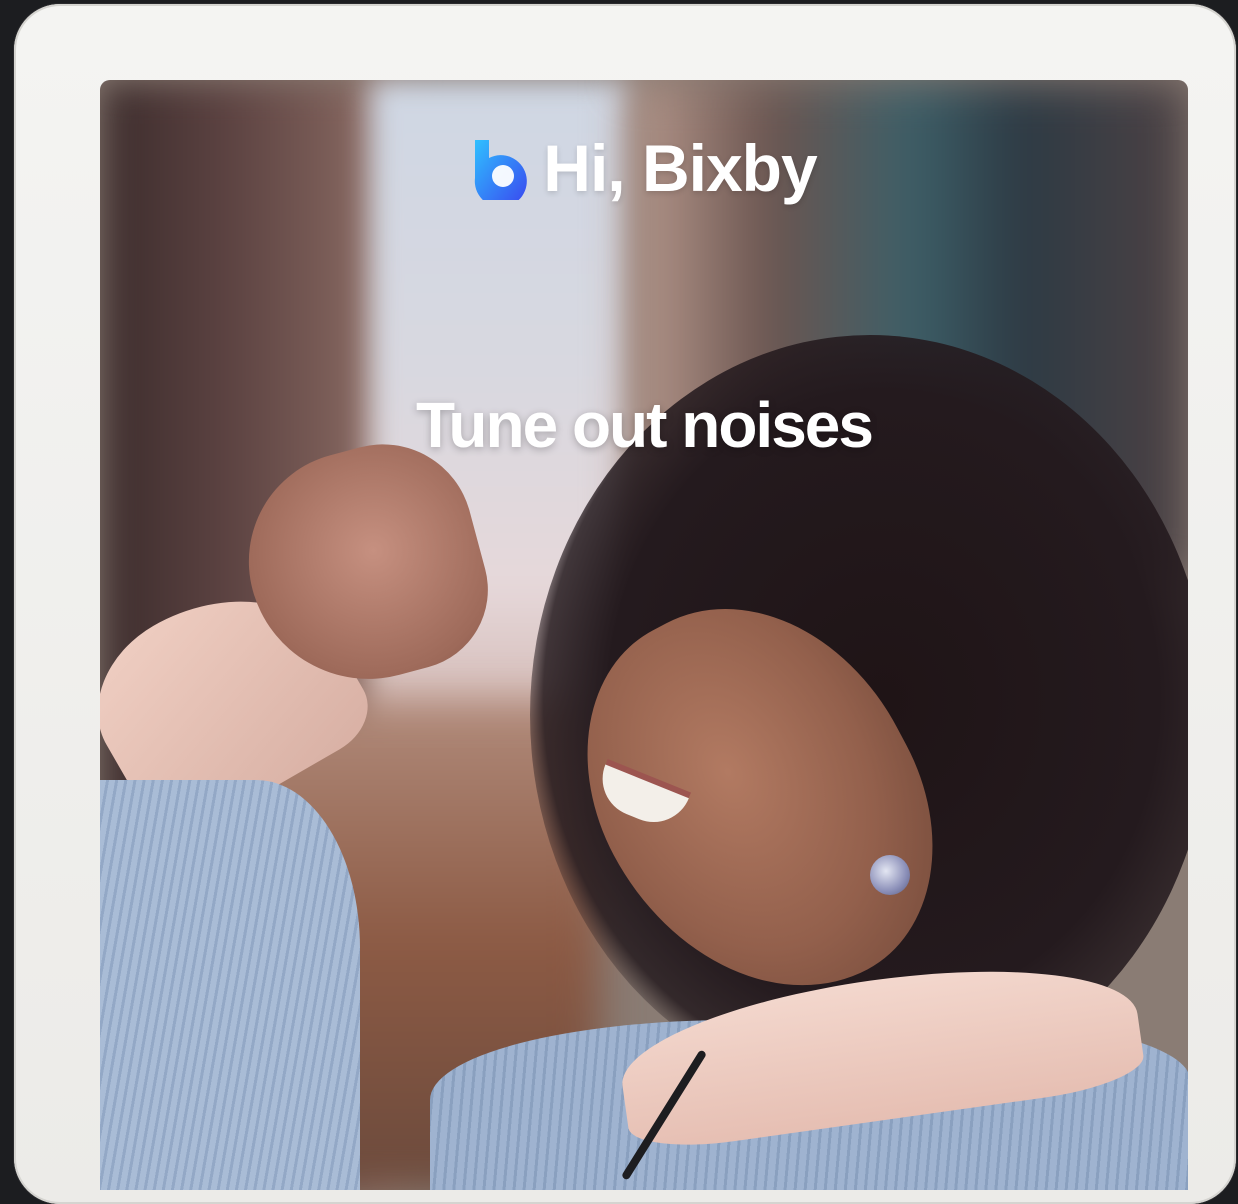 The width and height of the screenshot is (1238, 1204). I want to click on person-jacket-arm, so click(230, 985).